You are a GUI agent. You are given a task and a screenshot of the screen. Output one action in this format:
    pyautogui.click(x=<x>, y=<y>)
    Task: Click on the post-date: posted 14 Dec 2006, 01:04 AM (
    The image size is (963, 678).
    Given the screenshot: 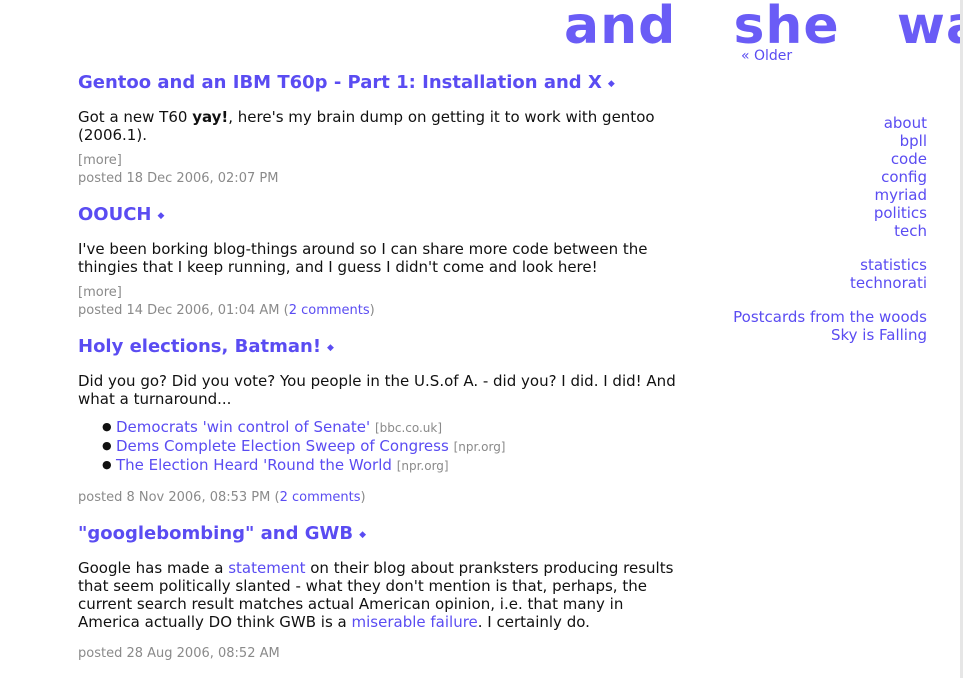 What is the action you would take?
    pyautogui.click(x=183, y=310)
    